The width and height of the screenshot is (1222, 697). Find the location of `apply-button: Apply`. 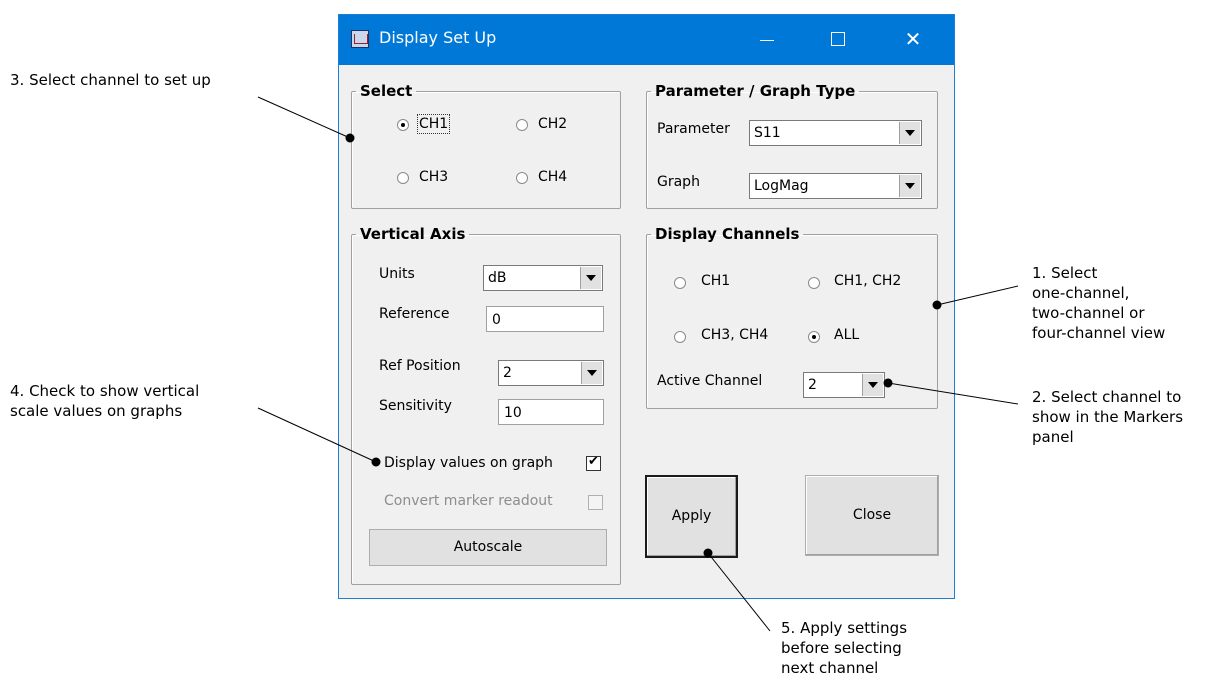

apply-button: Apply is located at coordinates (691, 516).